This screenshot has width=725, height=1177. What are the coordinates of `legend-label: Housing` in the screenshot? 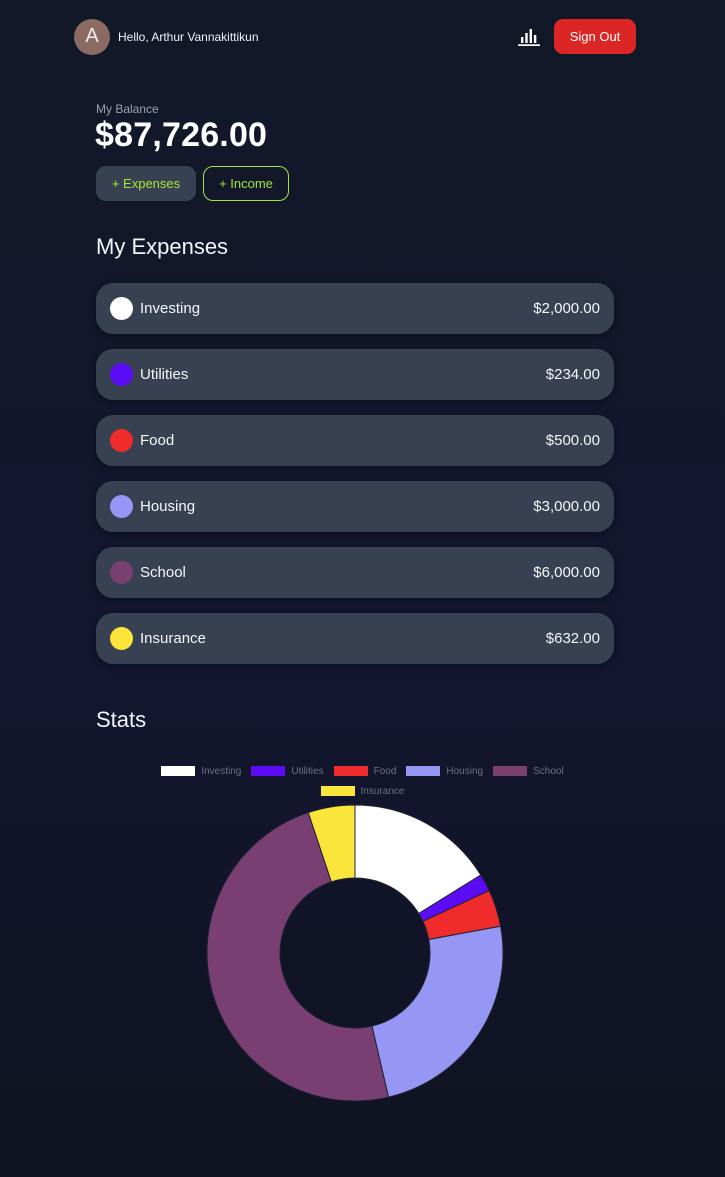 It's located at (465, 771).